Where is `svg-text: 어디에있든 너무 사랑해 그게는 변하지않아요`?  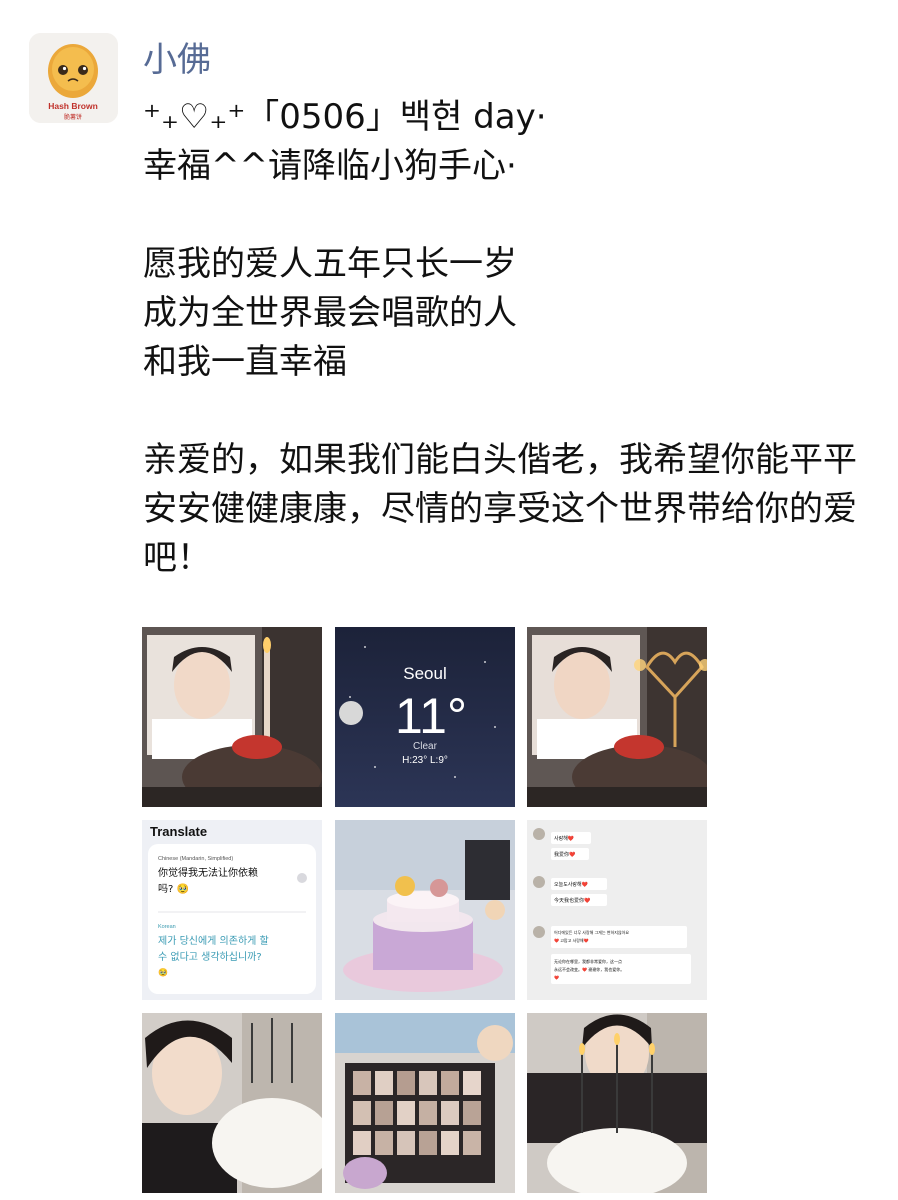 svg-text: 어디에있든 너무 사랑해 그게는 변하지않아요 is located at coordinates (591, 932).